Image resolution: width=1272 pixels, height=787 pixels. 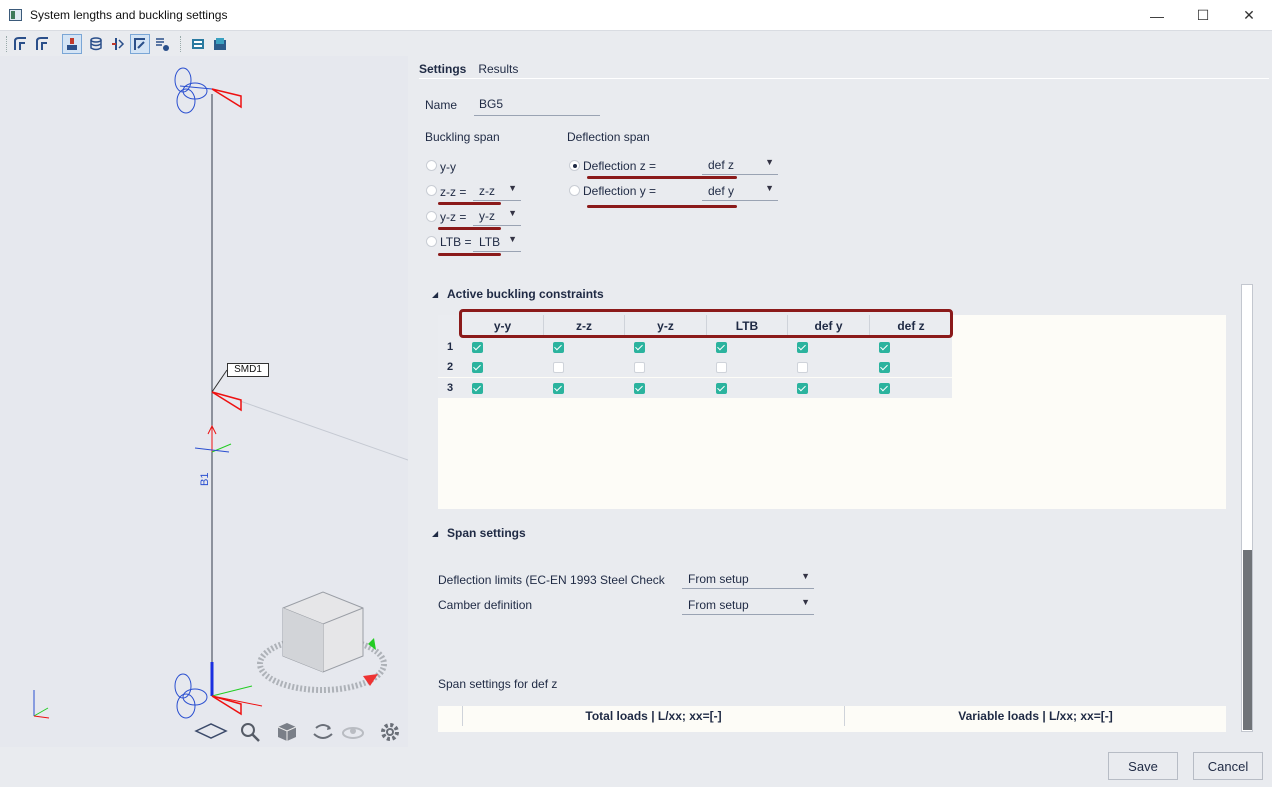 What do you see at coordinates (162, 44) in the screenshot?
I see `view-options-icon` at bounding box center [162, 44].